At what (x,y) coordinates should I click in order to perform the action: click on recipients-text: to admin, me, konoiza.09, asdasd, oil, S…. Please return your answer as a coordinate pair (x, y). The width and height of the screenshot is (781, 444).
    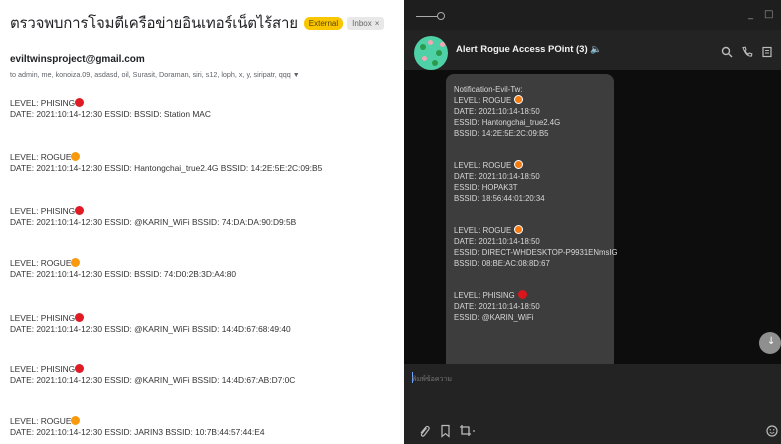
    Looking at the image, I should click on (150, 74).